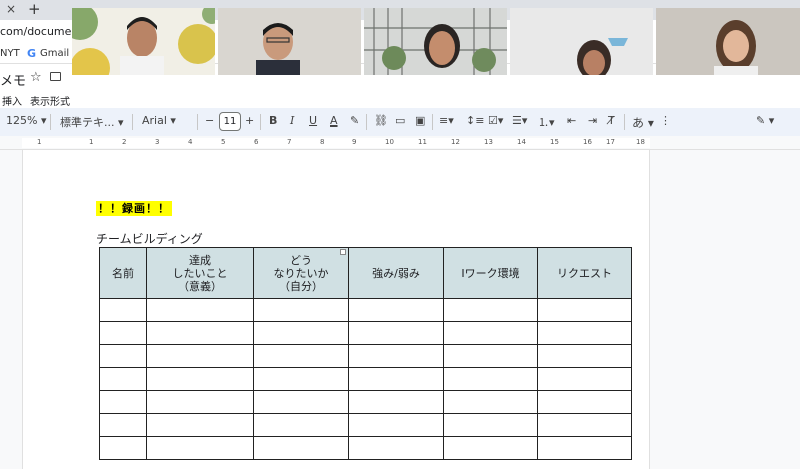 This screenshot has width=800, height=469. Describe the element at coordinates (34, 9) in the screenshot. I see `new-tab-icon: +` at that location.